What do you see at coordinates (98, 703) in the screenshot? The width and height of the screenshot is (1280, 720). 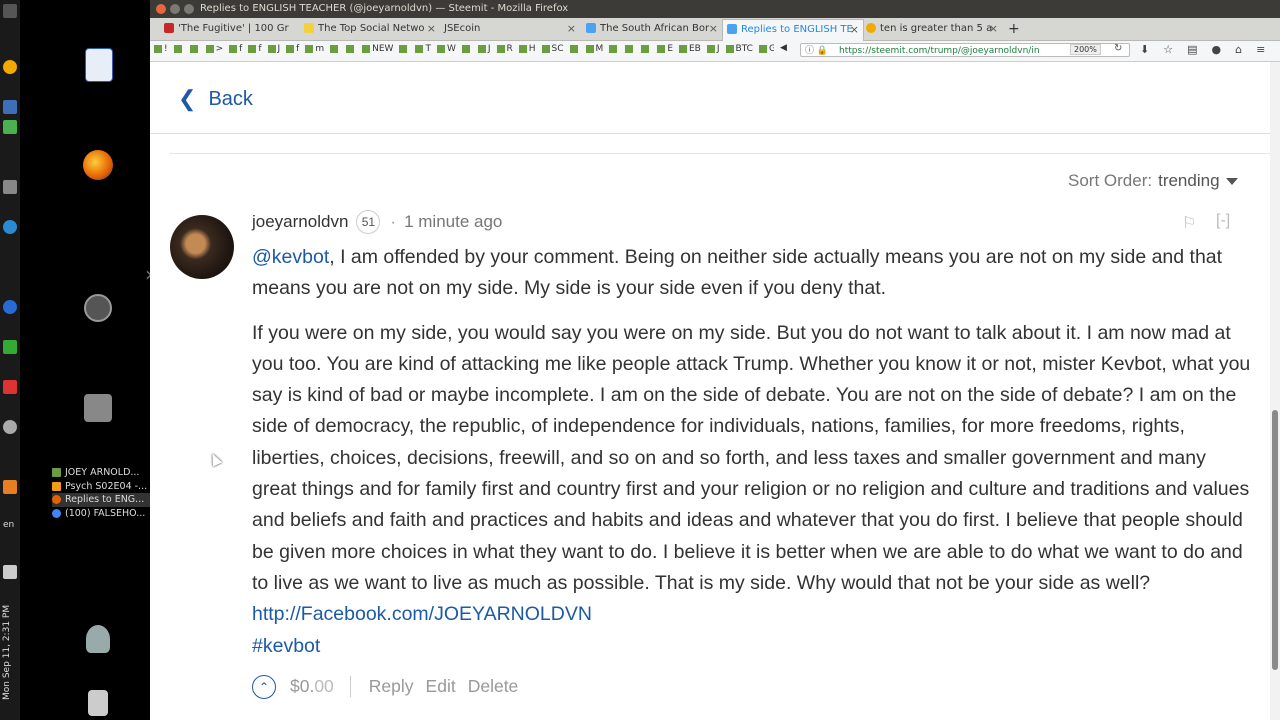 I see `trash-icon` at bounding box center [98, 703].